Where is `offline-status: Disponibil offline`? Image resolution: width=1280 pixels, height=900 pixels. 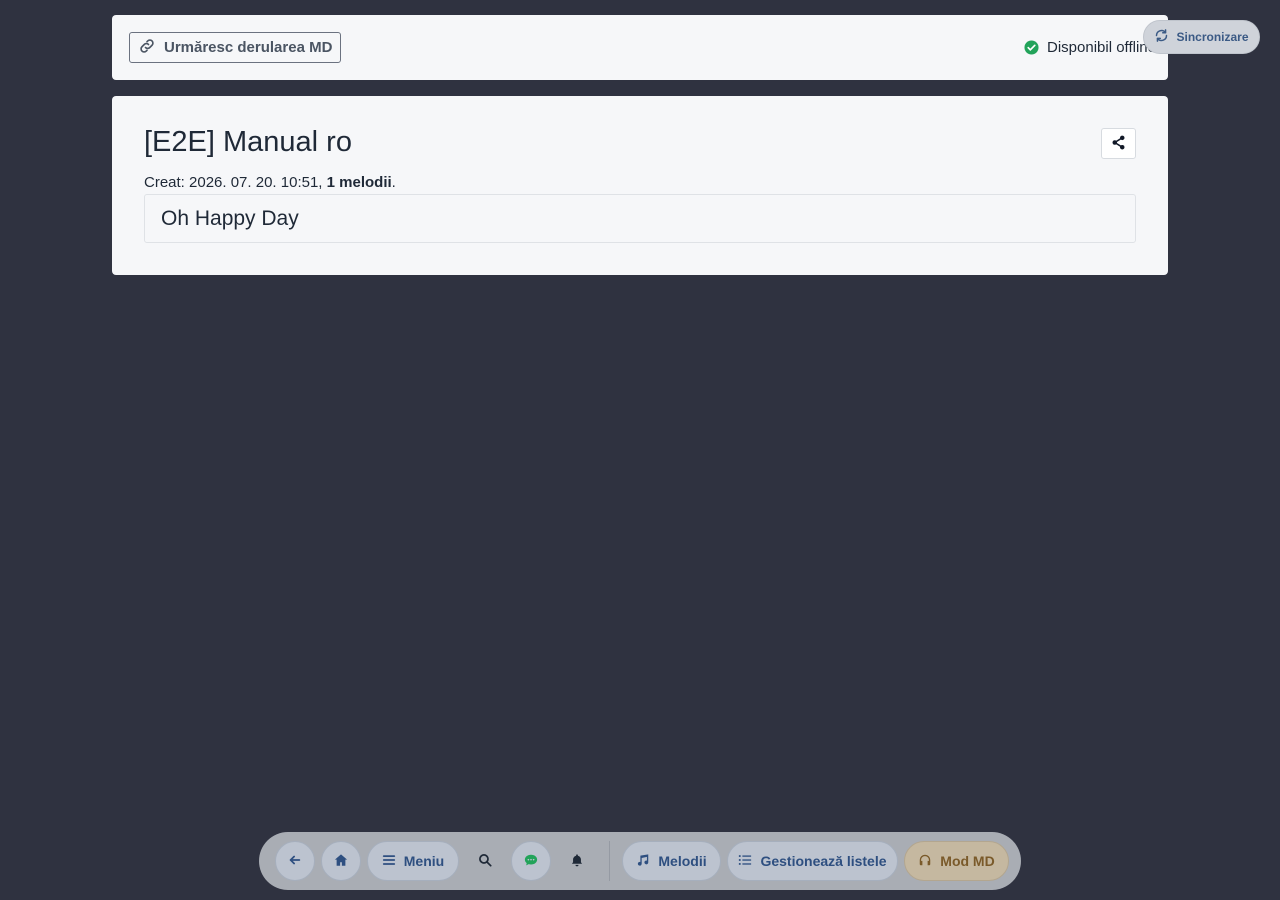 offline-status: Disponibil offline is located at coordinates (1090, 47).